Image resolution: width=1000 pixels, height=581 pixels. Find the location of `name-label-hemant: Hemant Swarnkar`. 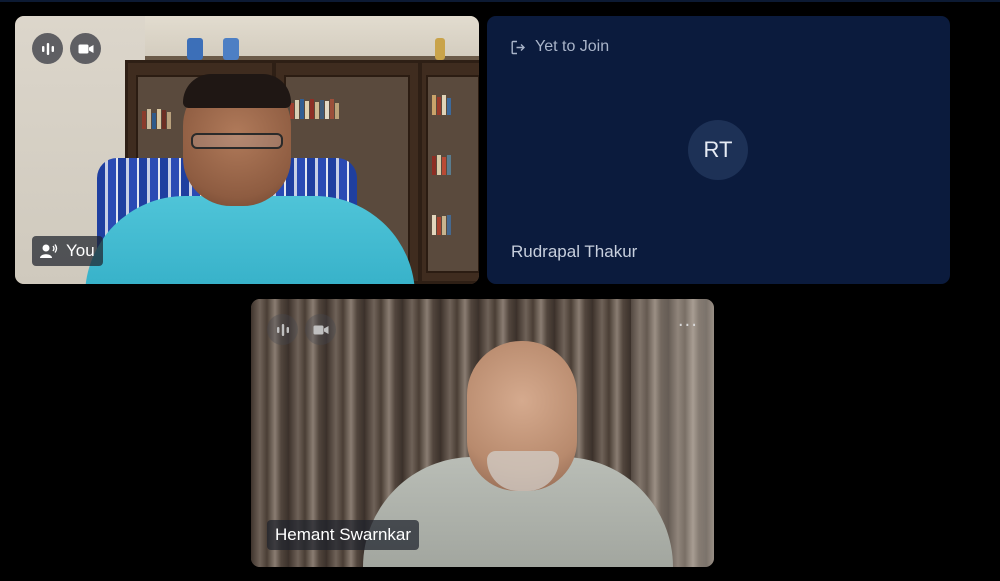

name-label-hemant: Hemant Swarnkar is located at coordinates (343, 535).